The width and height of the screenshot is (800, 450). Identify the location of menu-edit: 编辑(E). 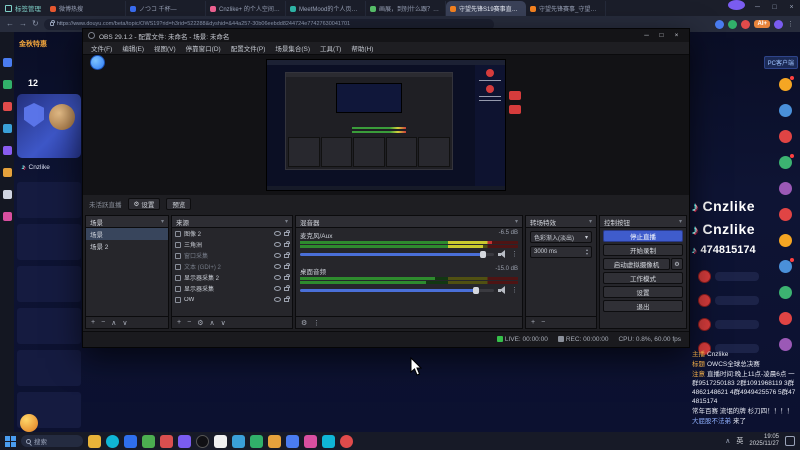
(133, 48).